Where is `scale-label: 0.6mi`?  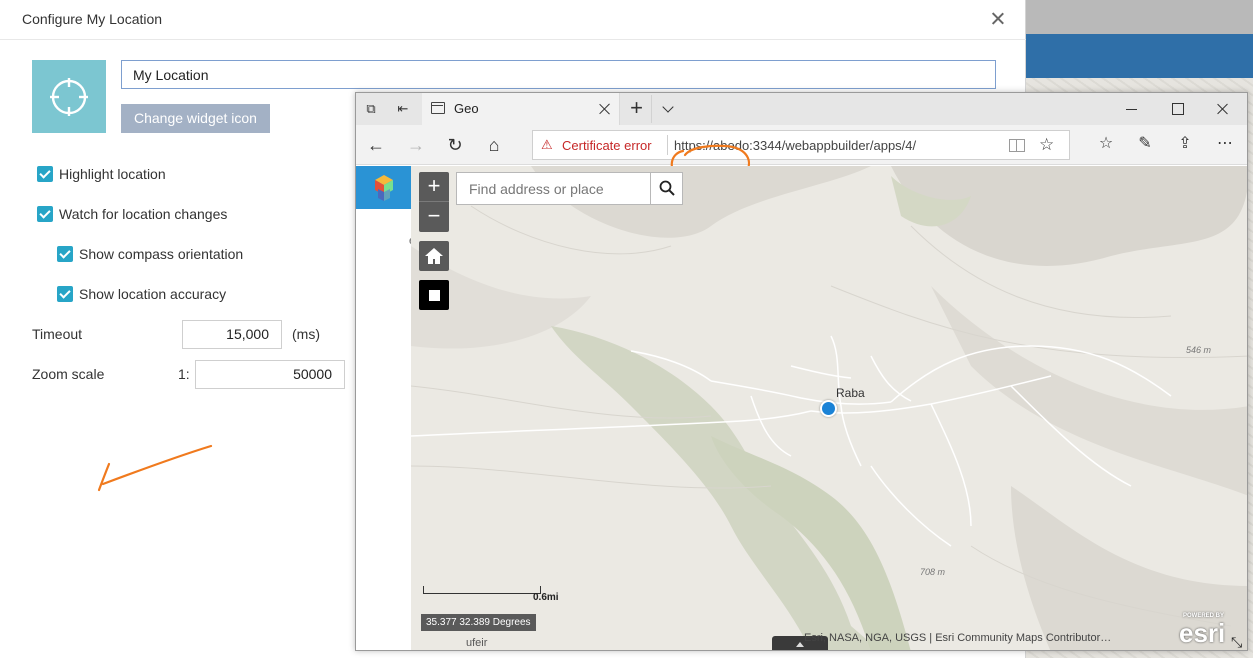
scale-label: 0.6mi is located at coordinates (546, 597).